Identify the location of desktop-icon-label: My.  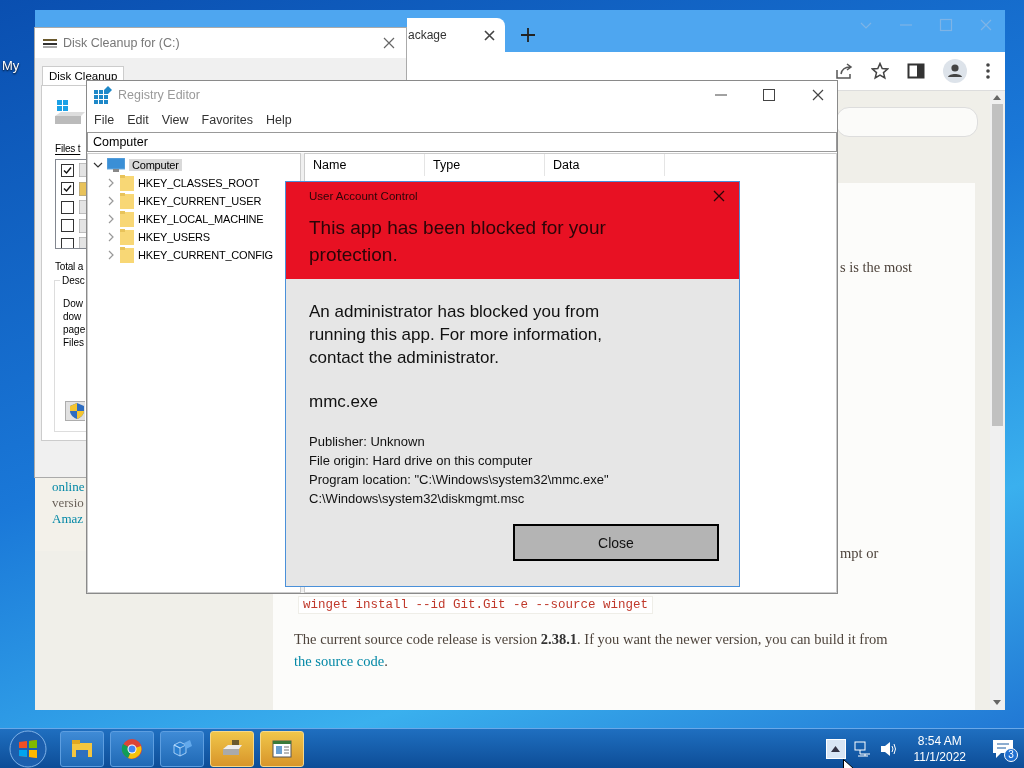
(11, 65).